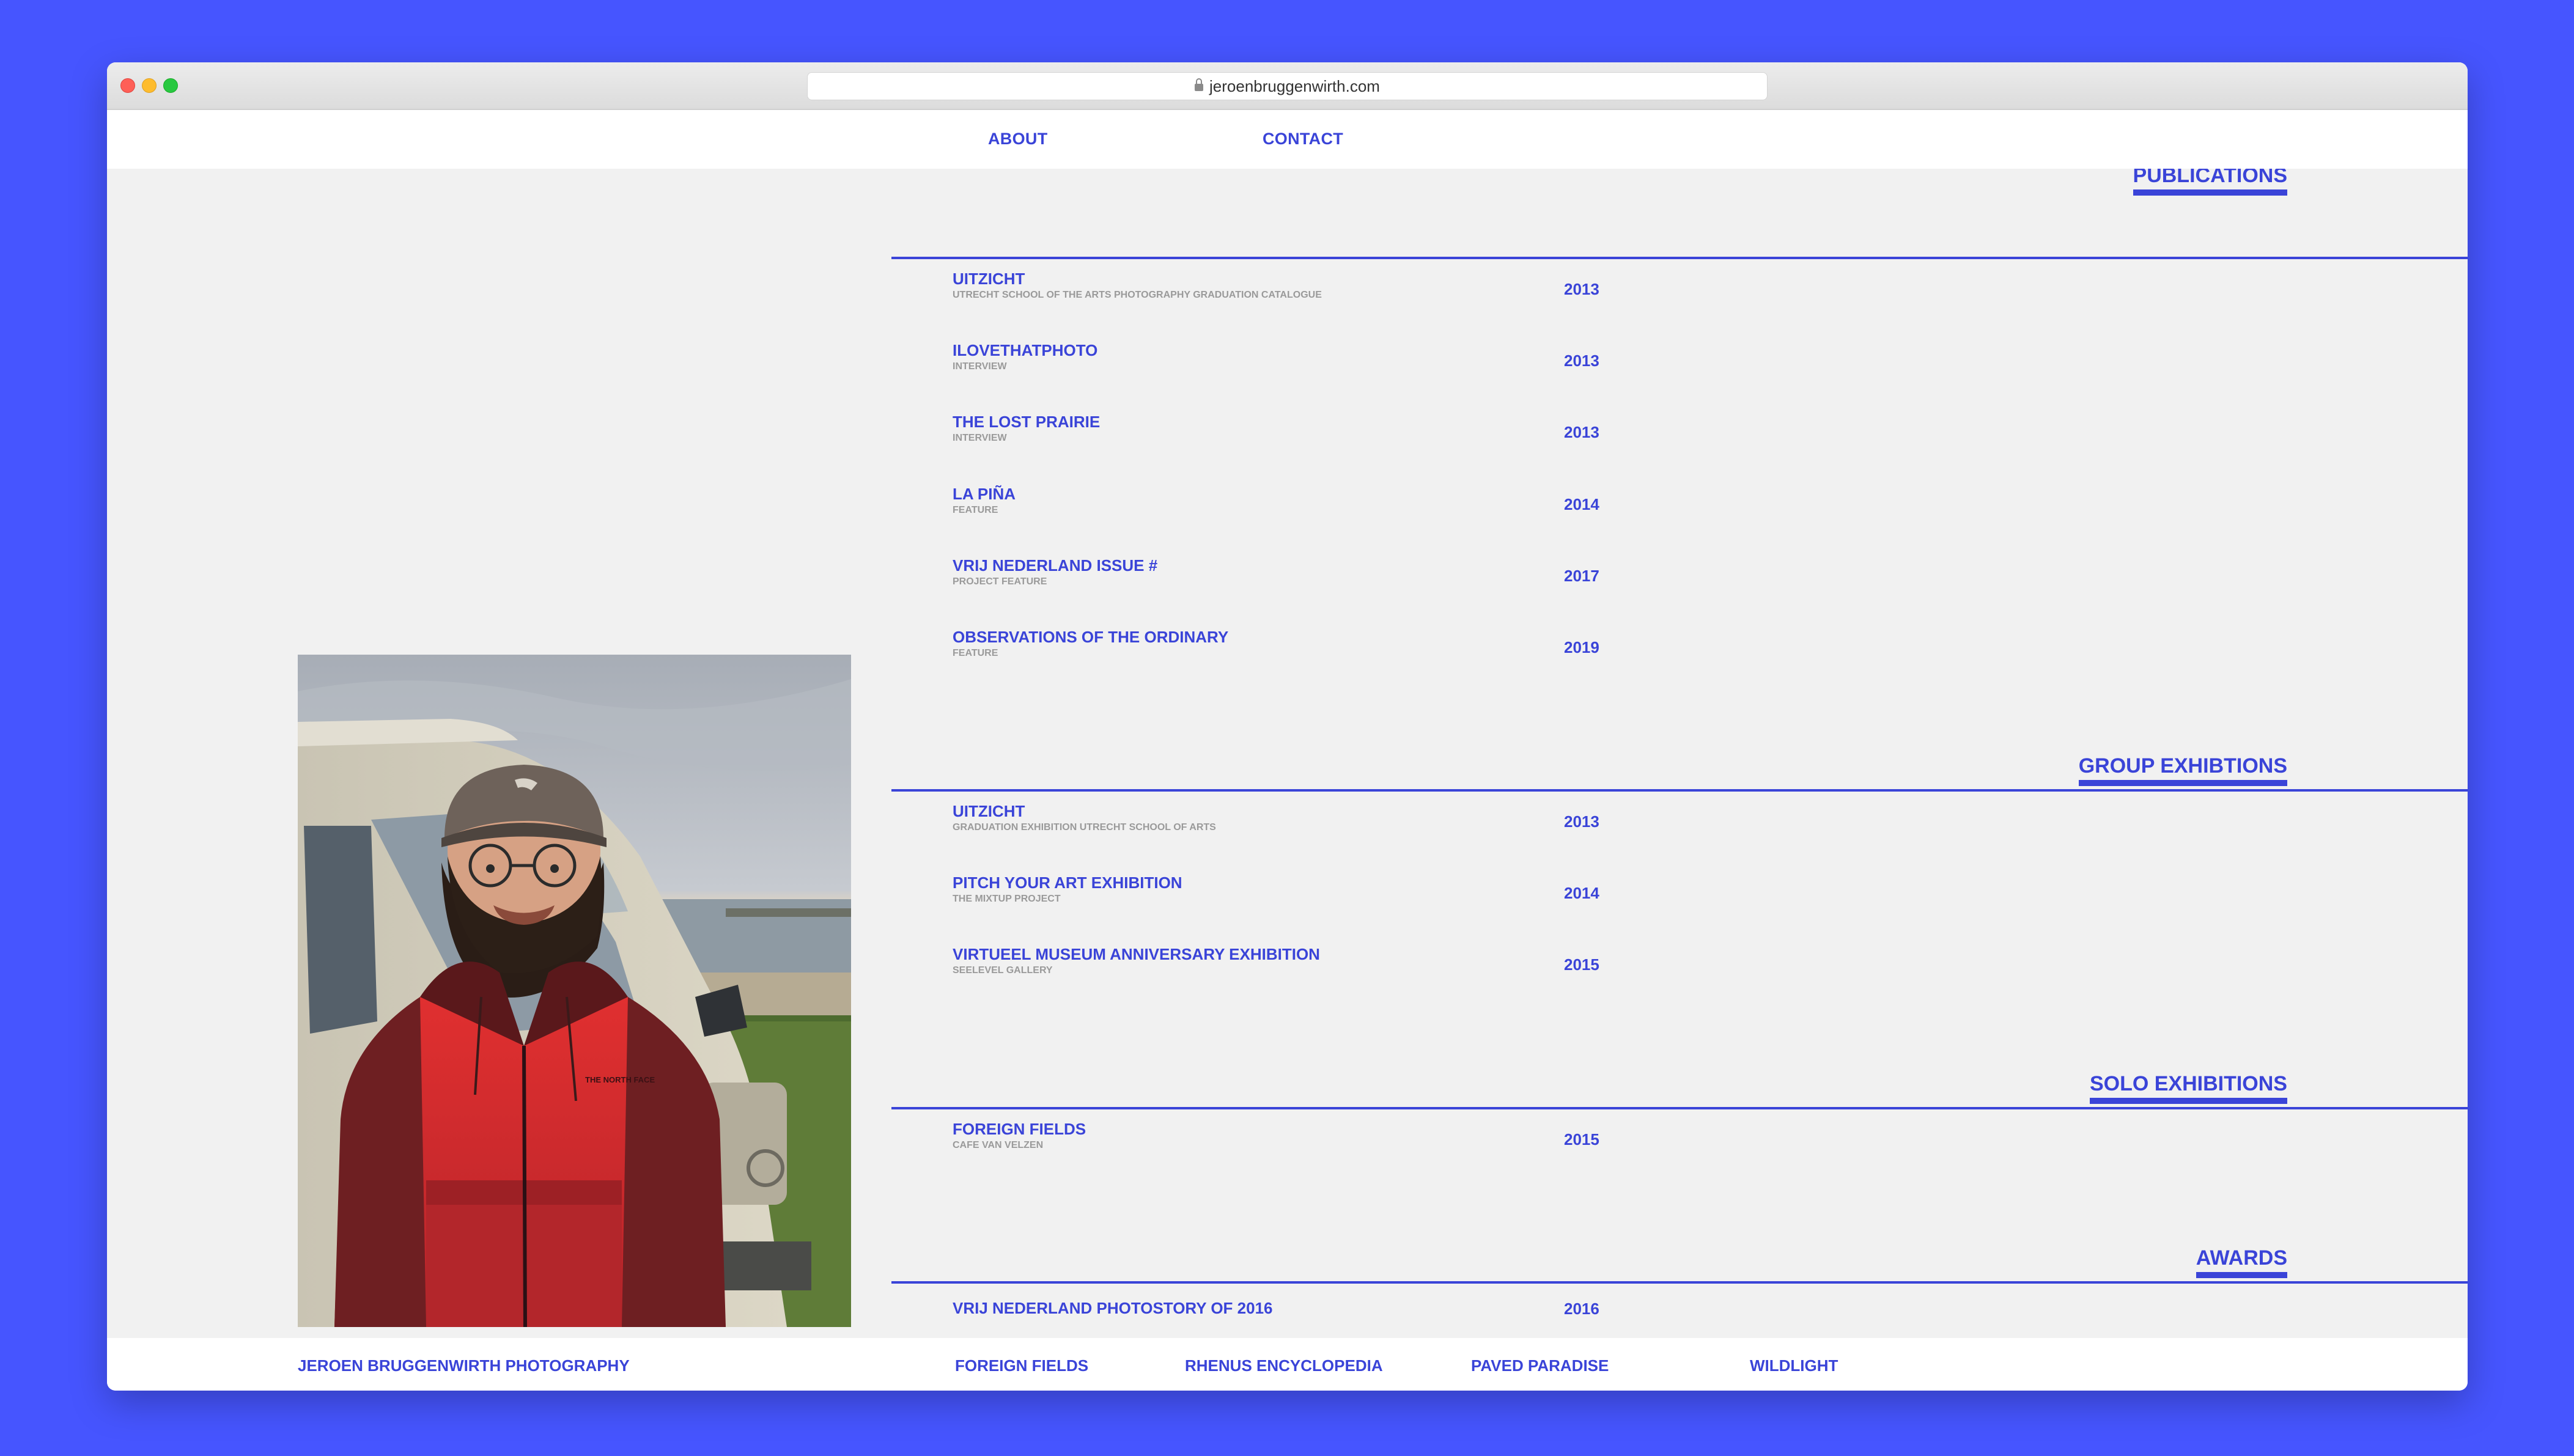 This screenshot has width=2574, height=1456. I want to click on solo-exhibition-item: FOREIGN FIELDS CAFE VAN VELZEN 2015, so click(1335, 1144).